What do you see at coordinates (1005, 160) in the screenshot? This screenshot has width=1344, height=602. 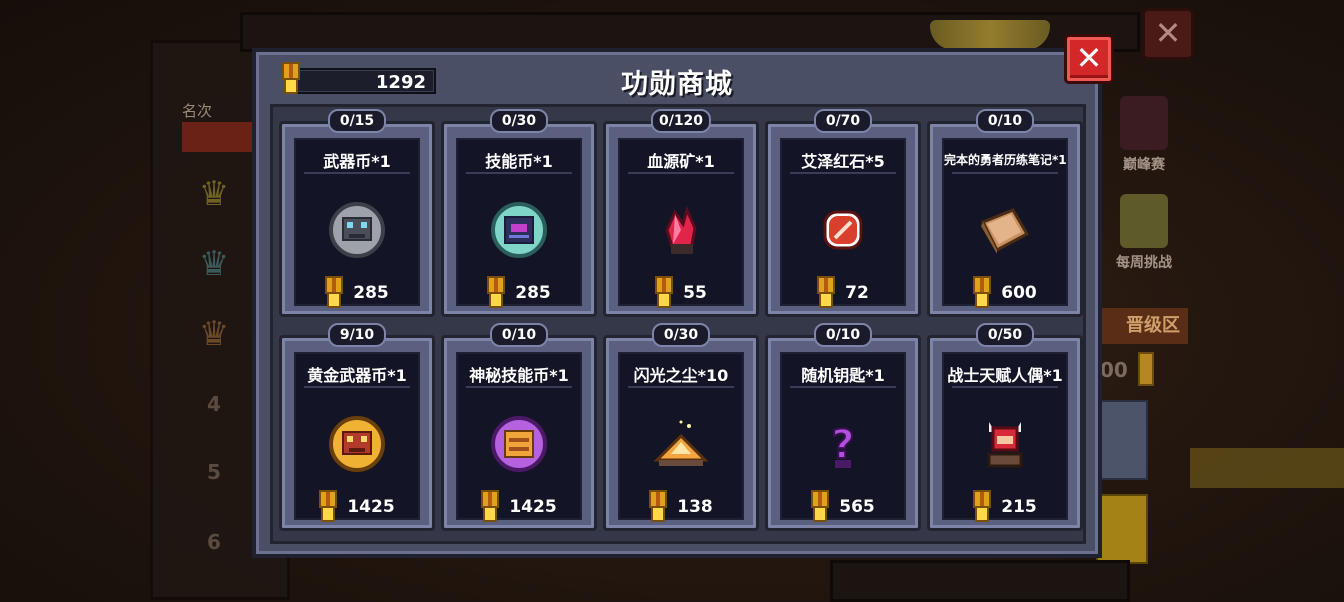 I see `item-name: 完本的勇者历练笔记*1` at bounding box center [1005, 160].